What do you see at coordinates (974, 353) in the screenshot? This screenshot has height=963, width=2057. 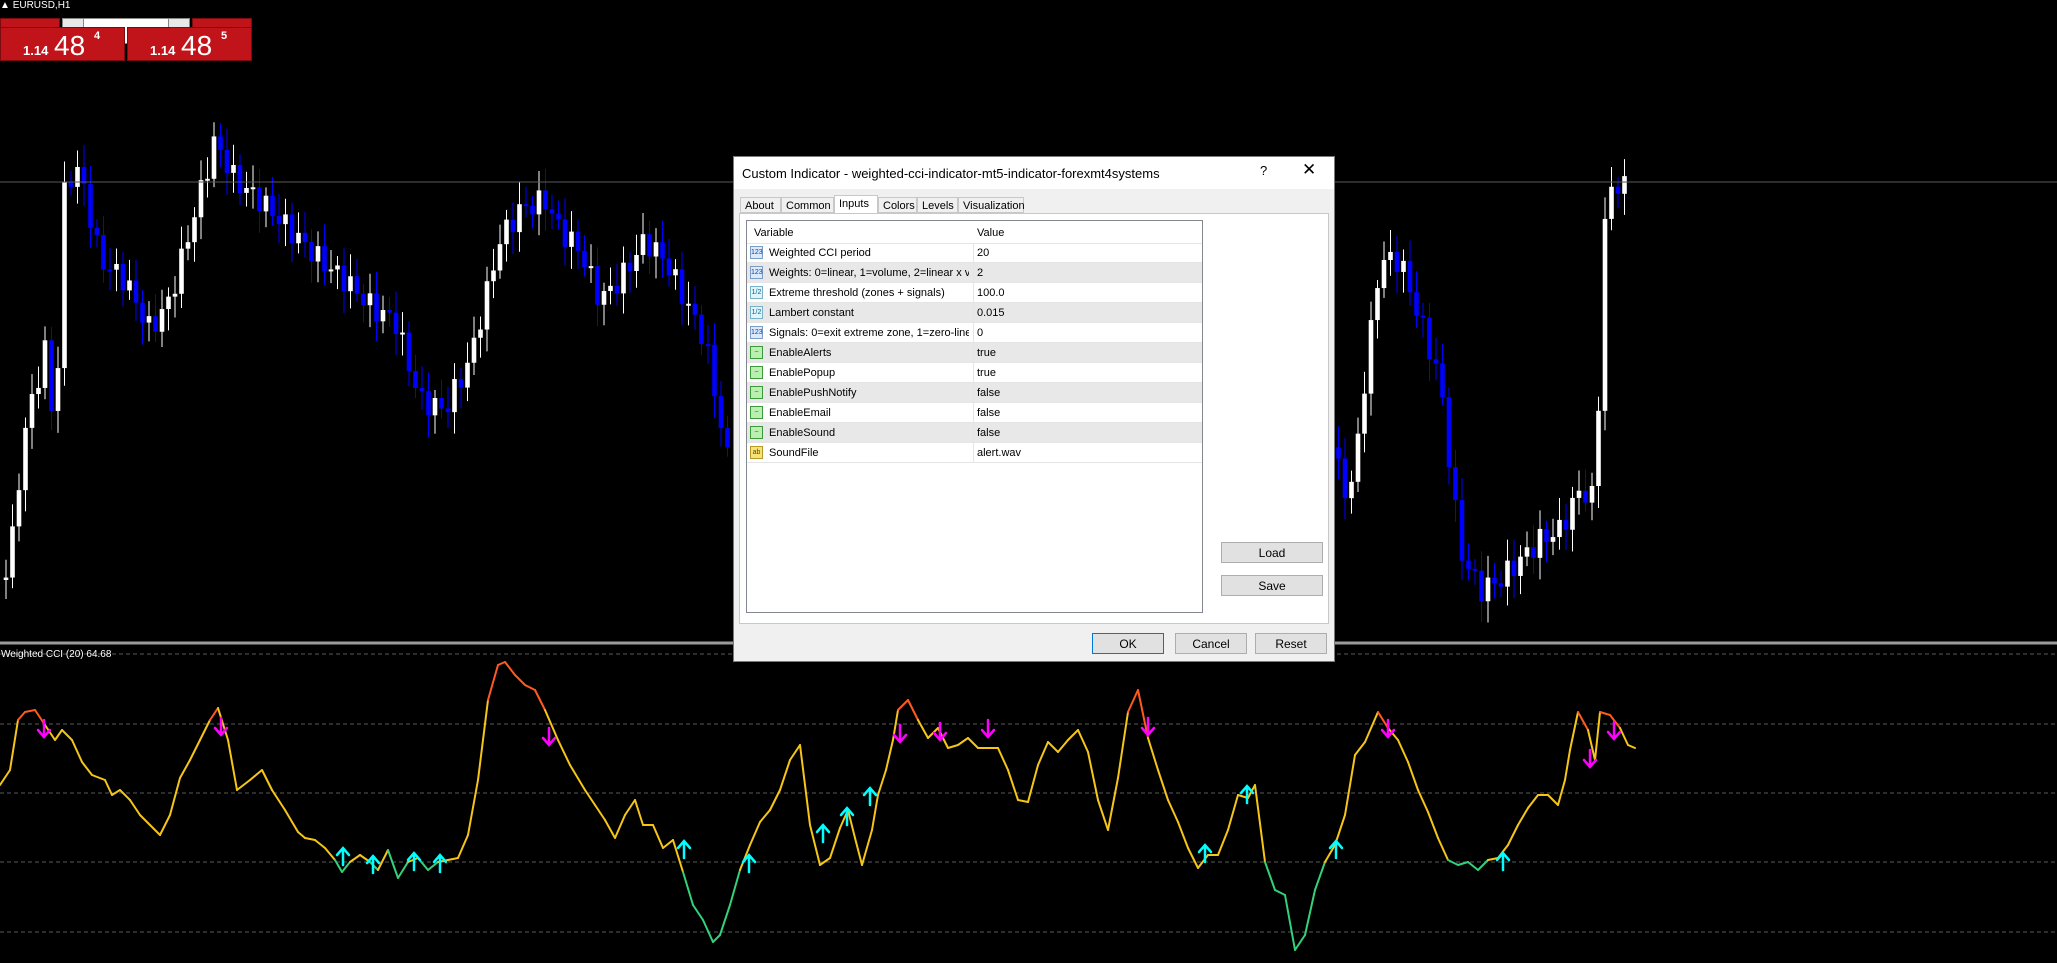 I see `table-row: ~ EnableAlerts true` at bounding box center [974, 353].